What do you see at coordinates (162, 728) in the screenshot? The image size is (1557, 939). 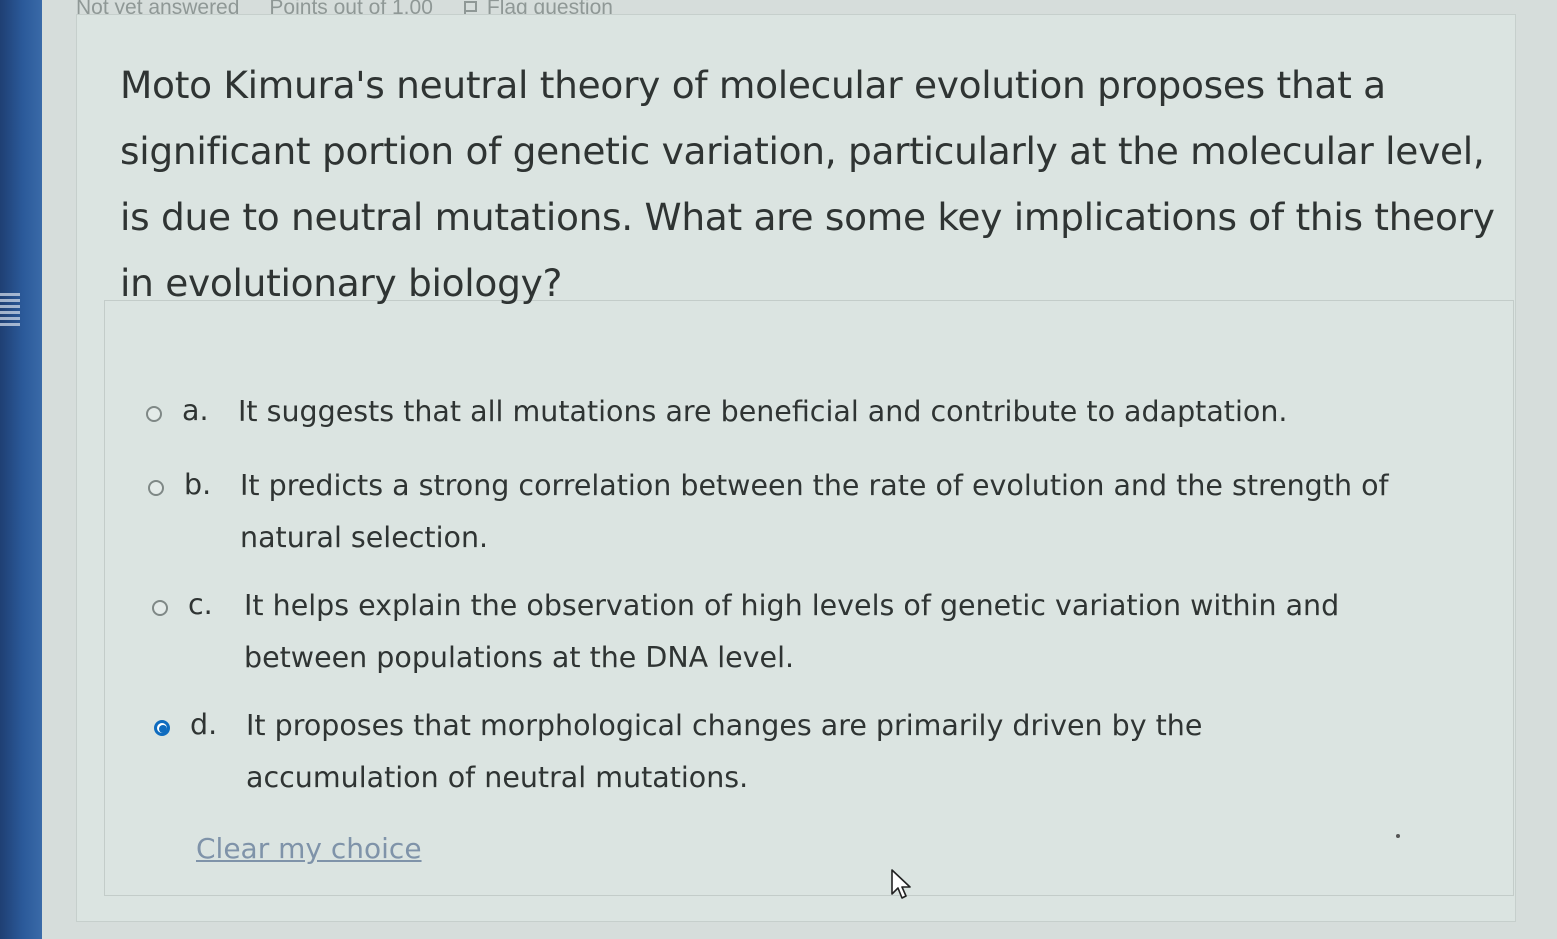 I see `radio-d` at bounding box center [162, 728].